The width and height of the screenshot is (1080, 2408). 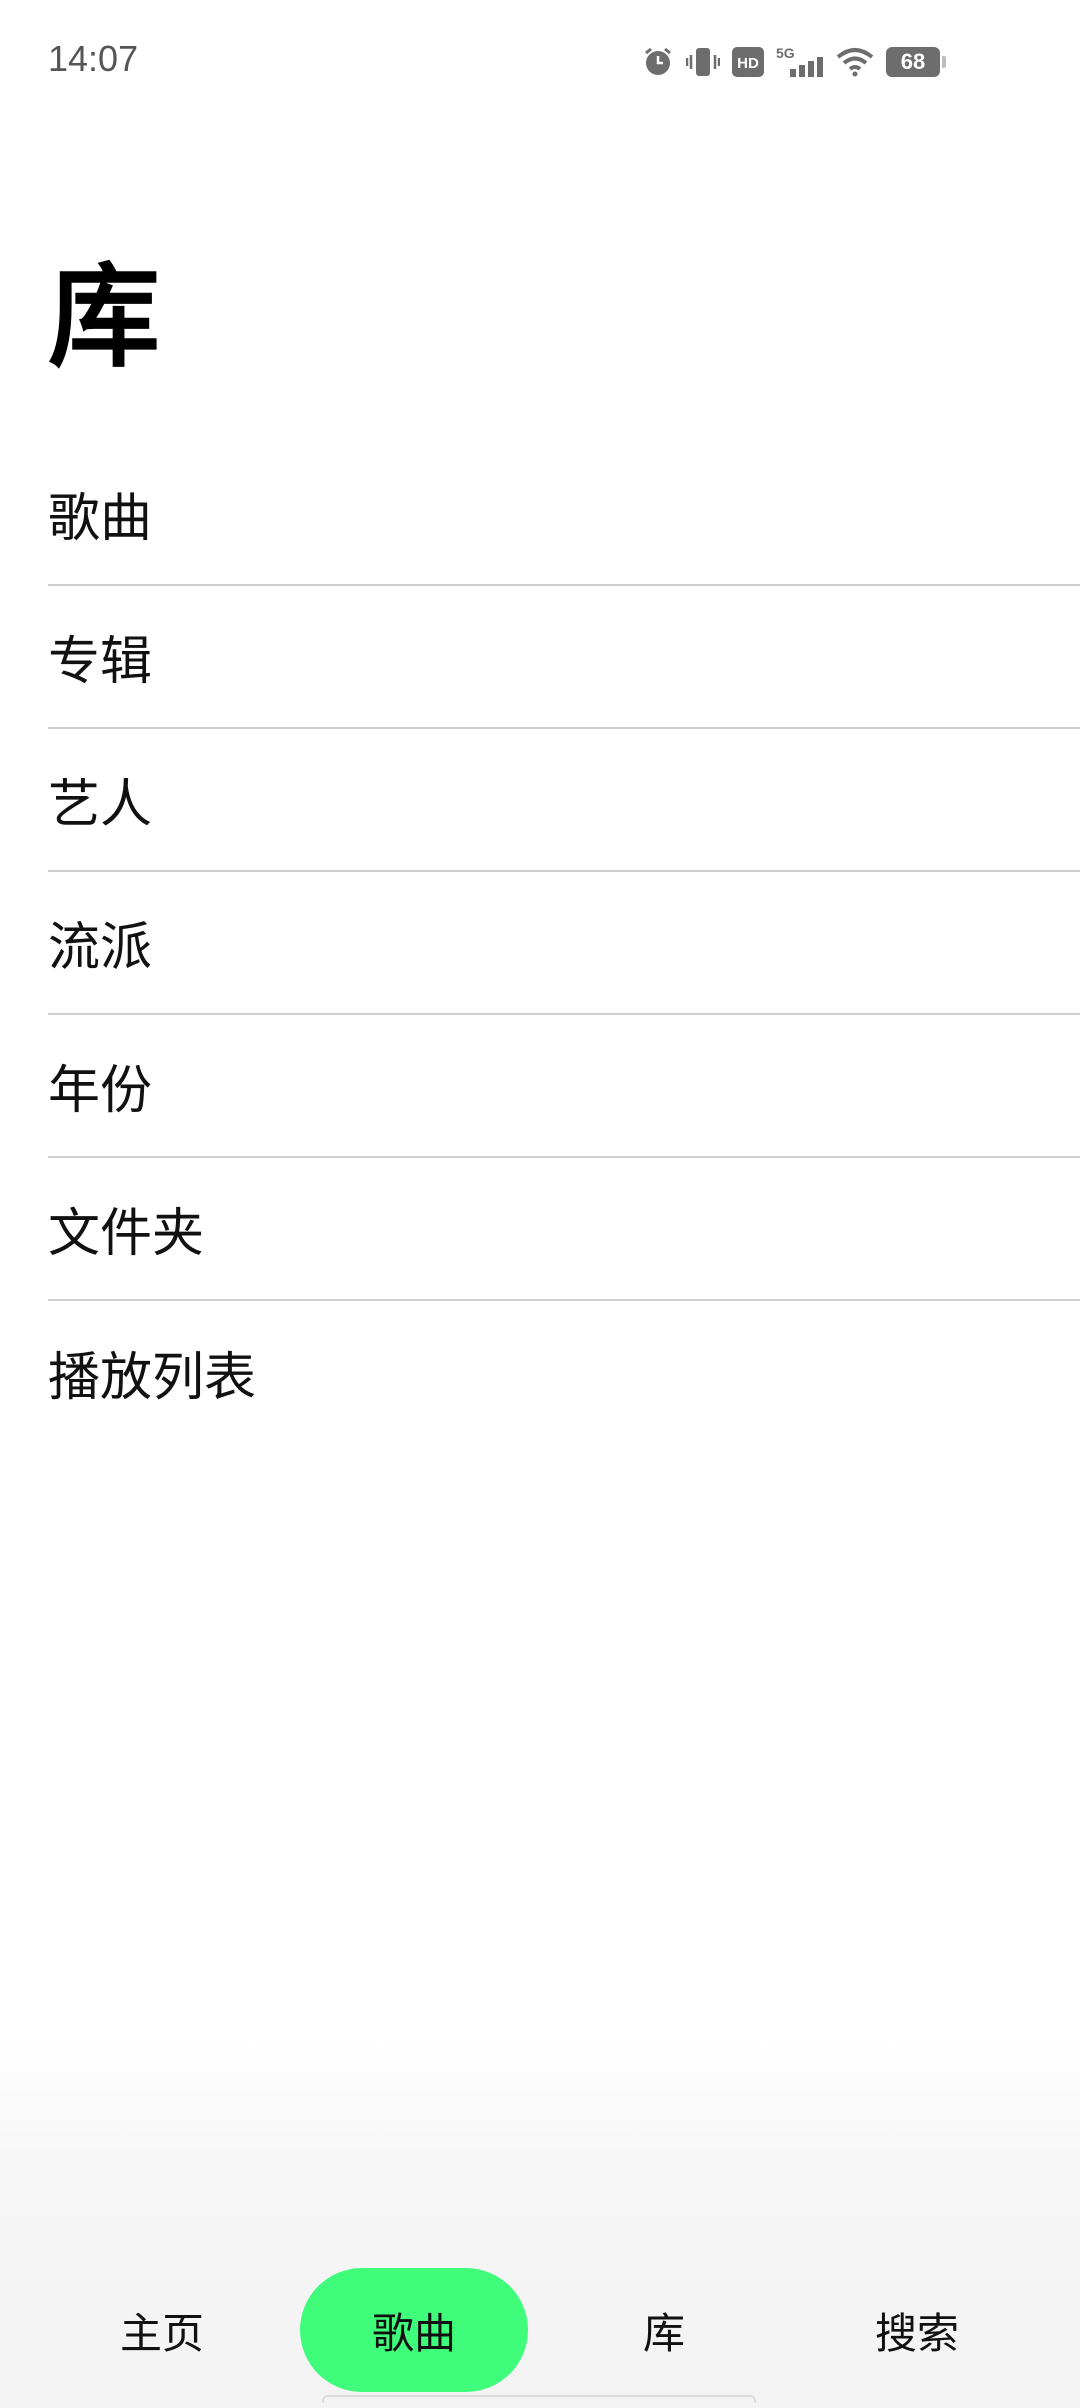 What do you see at coordinates (564, 514) in the screenshot?
I see `library-item-songs: 歌曲` at bounding box center [564, 514].